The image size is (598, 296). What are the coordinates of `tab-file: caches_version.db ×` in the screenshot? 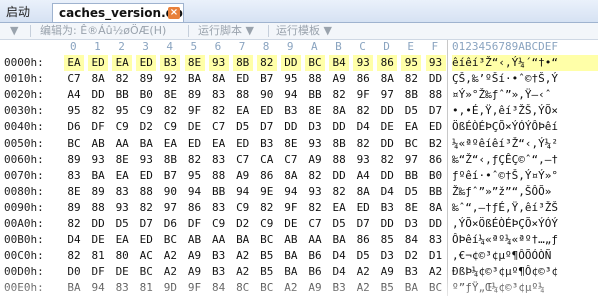 It's located at (118, 12).